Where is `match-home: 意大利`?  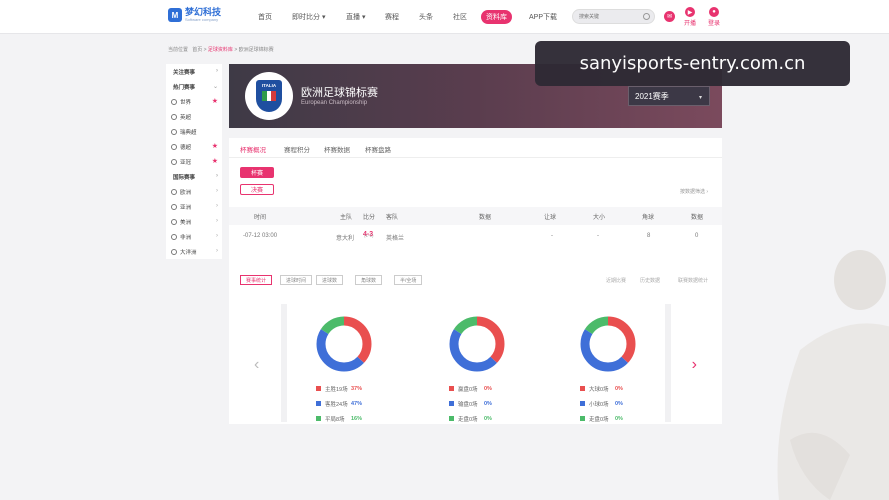
match-home: 意大利 is located at coordinates (345, 237).